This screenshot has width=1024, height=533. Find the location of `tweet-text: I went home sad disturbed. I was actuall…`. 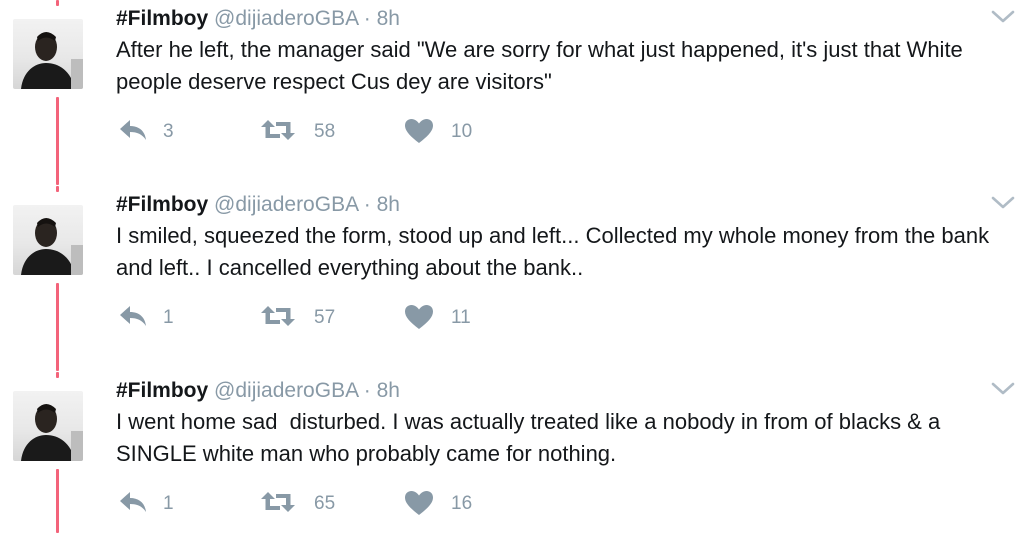

tweet-text: I went home sad disturbed. I was actuall… is located at coordinates (531, 437).